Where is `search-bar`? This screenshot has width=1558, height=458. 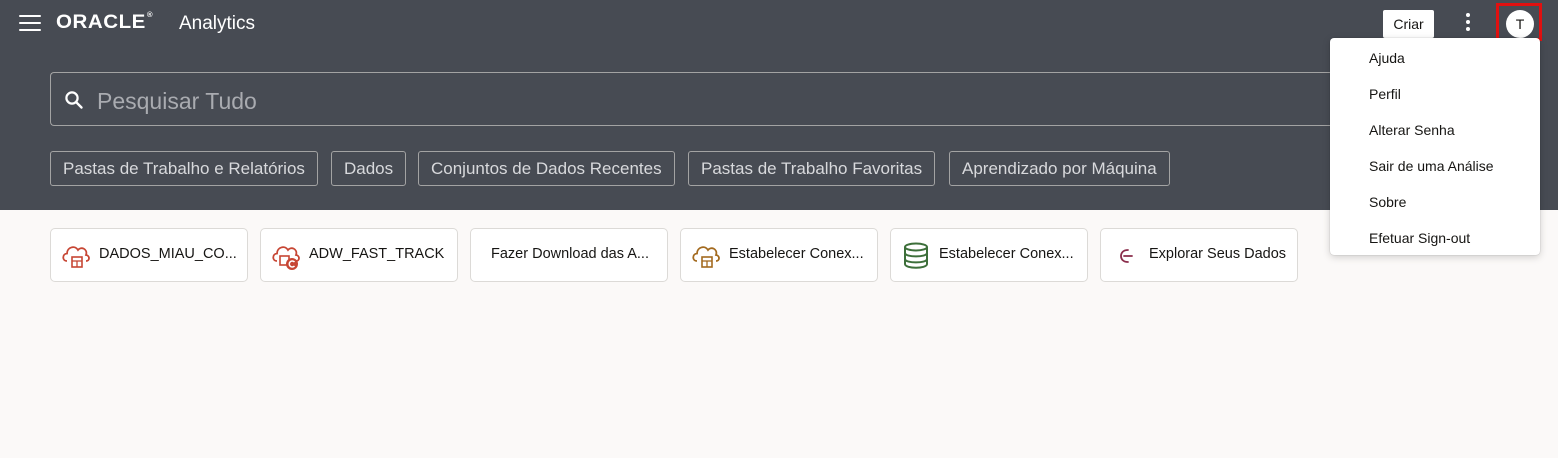 search-bar is located at coordinates (710, 99).